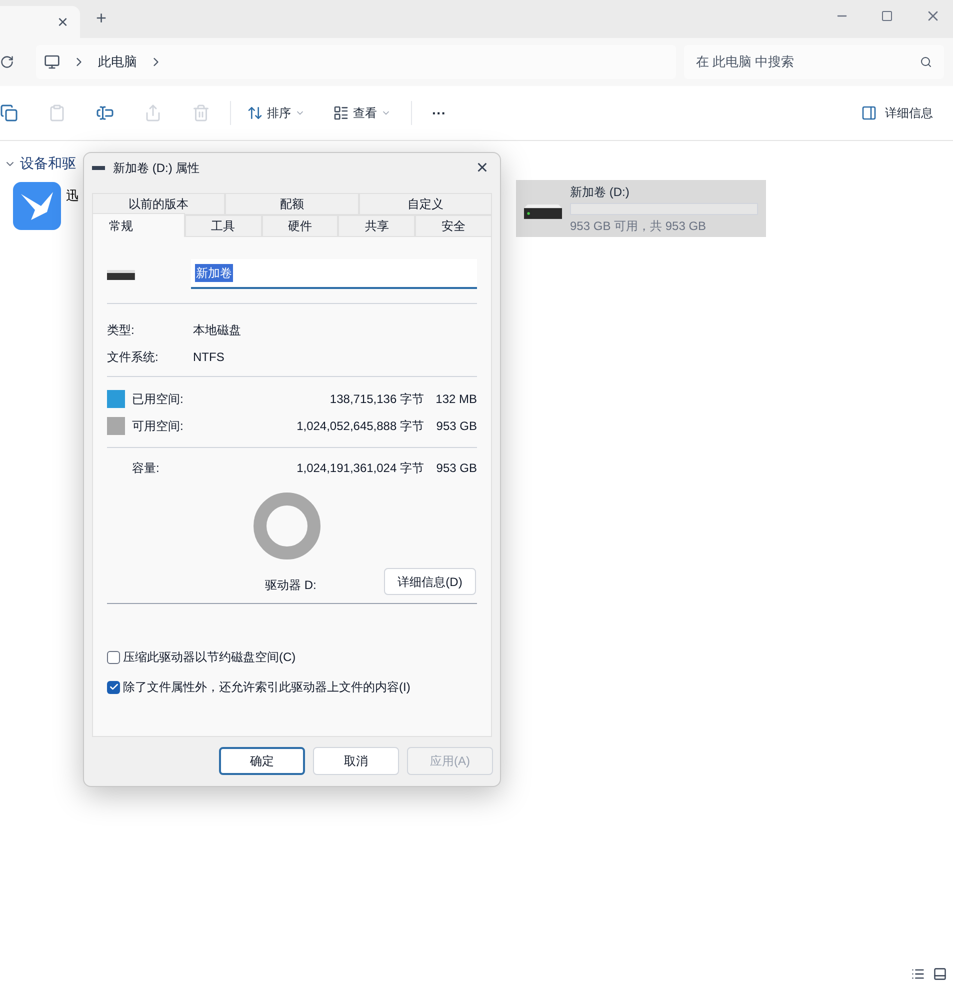 The height and width of the screenshot is (985, 953). I want to click on dialog-button: 确定, so click(262, 761).